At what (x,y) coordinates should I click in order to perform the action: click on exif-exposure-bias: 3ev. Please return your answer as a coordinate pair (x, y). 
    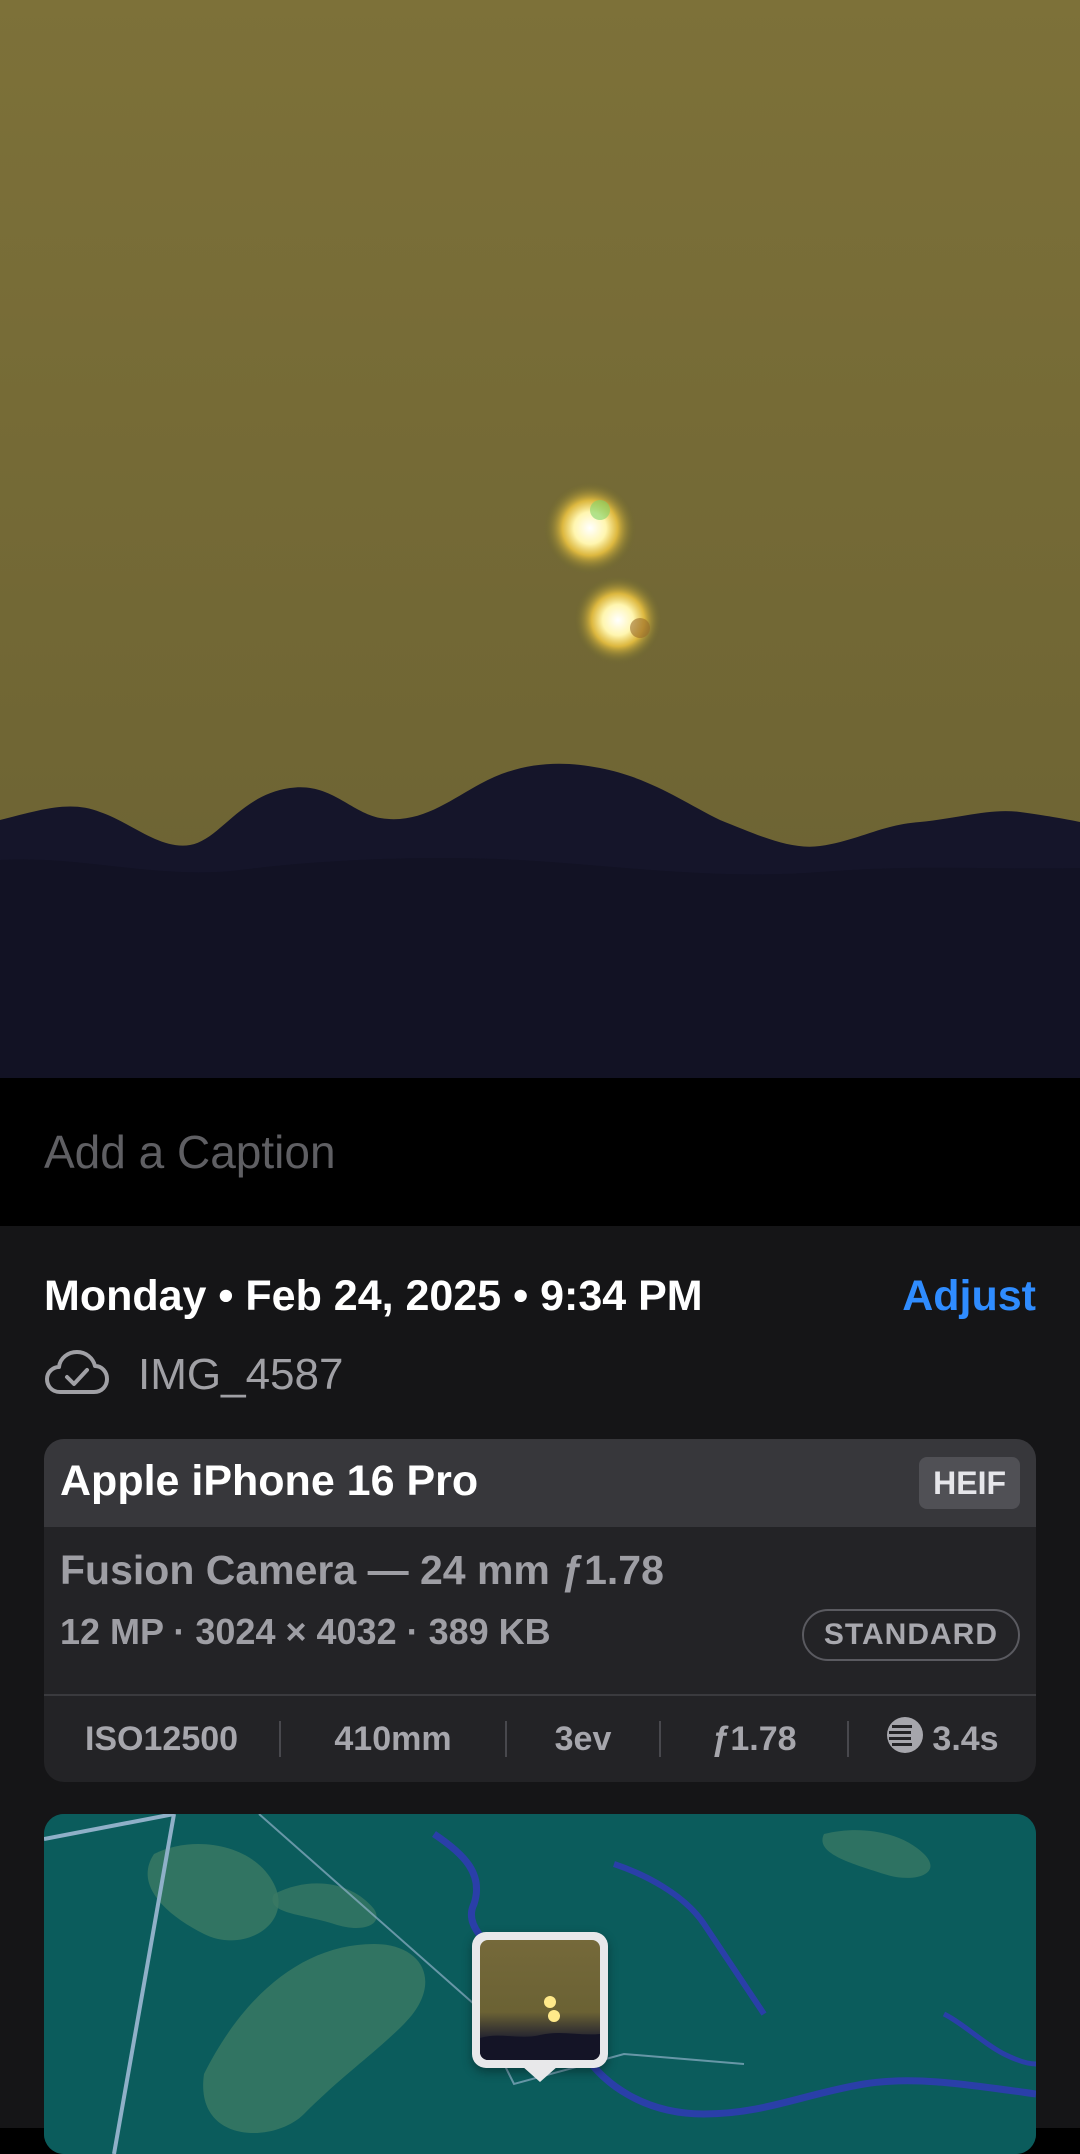
    Looking at the image, I should click on (583, 1738).